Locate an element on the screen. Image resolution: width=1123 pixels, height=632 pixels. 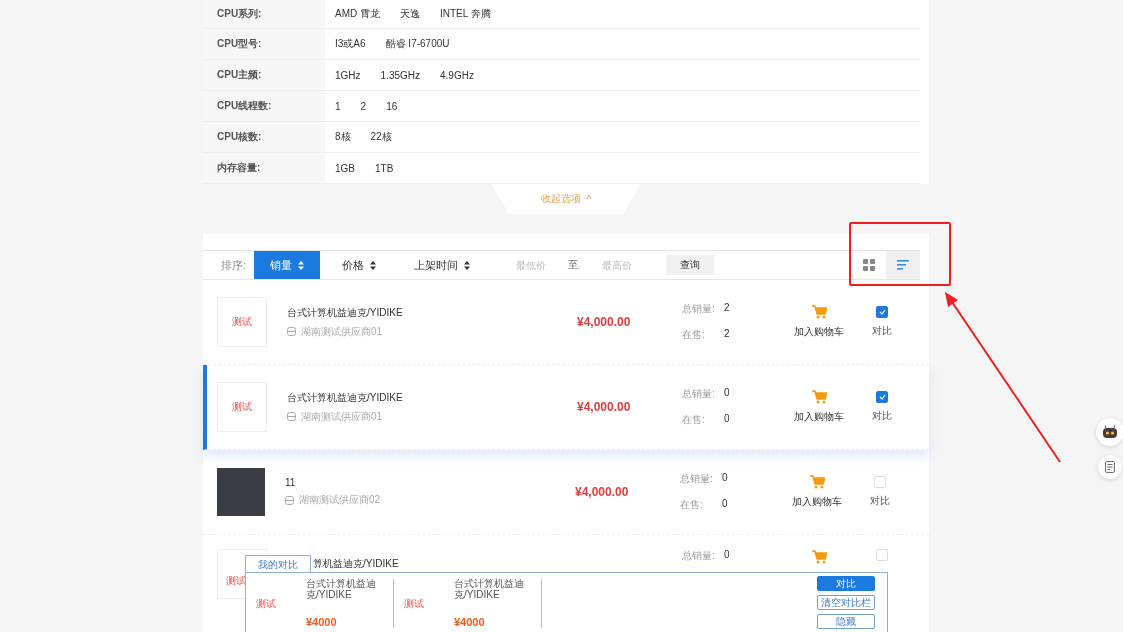
filter-option: 8核 is located at coordinates (343, 137).